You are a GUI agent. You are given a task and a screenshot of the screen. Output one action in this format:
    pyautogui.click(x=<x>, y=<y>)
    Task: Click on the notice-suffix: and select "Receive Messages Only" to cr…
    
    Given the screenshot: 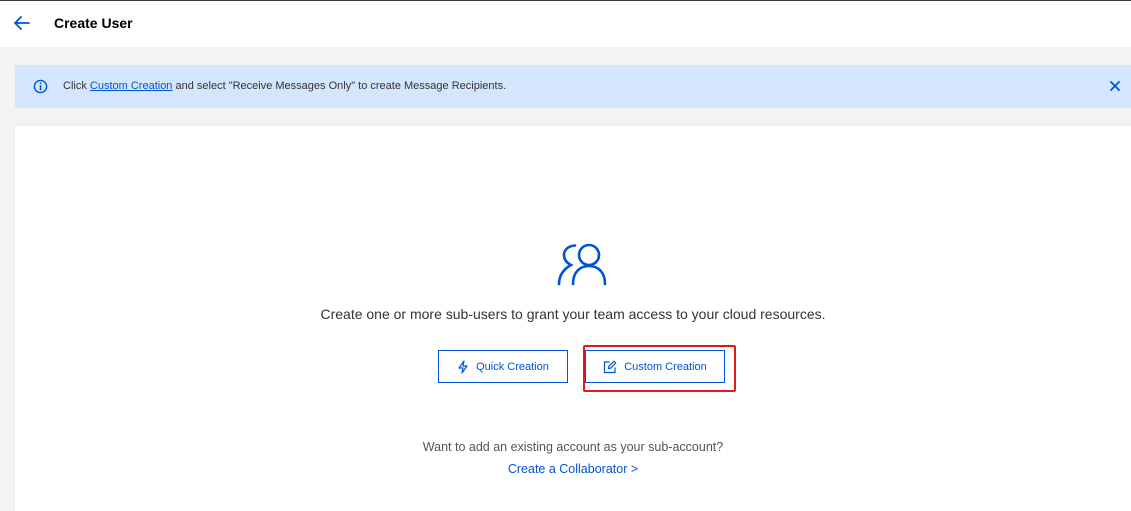 What is the action you would take?
    pyautogui.click(x=339, y=86)
    